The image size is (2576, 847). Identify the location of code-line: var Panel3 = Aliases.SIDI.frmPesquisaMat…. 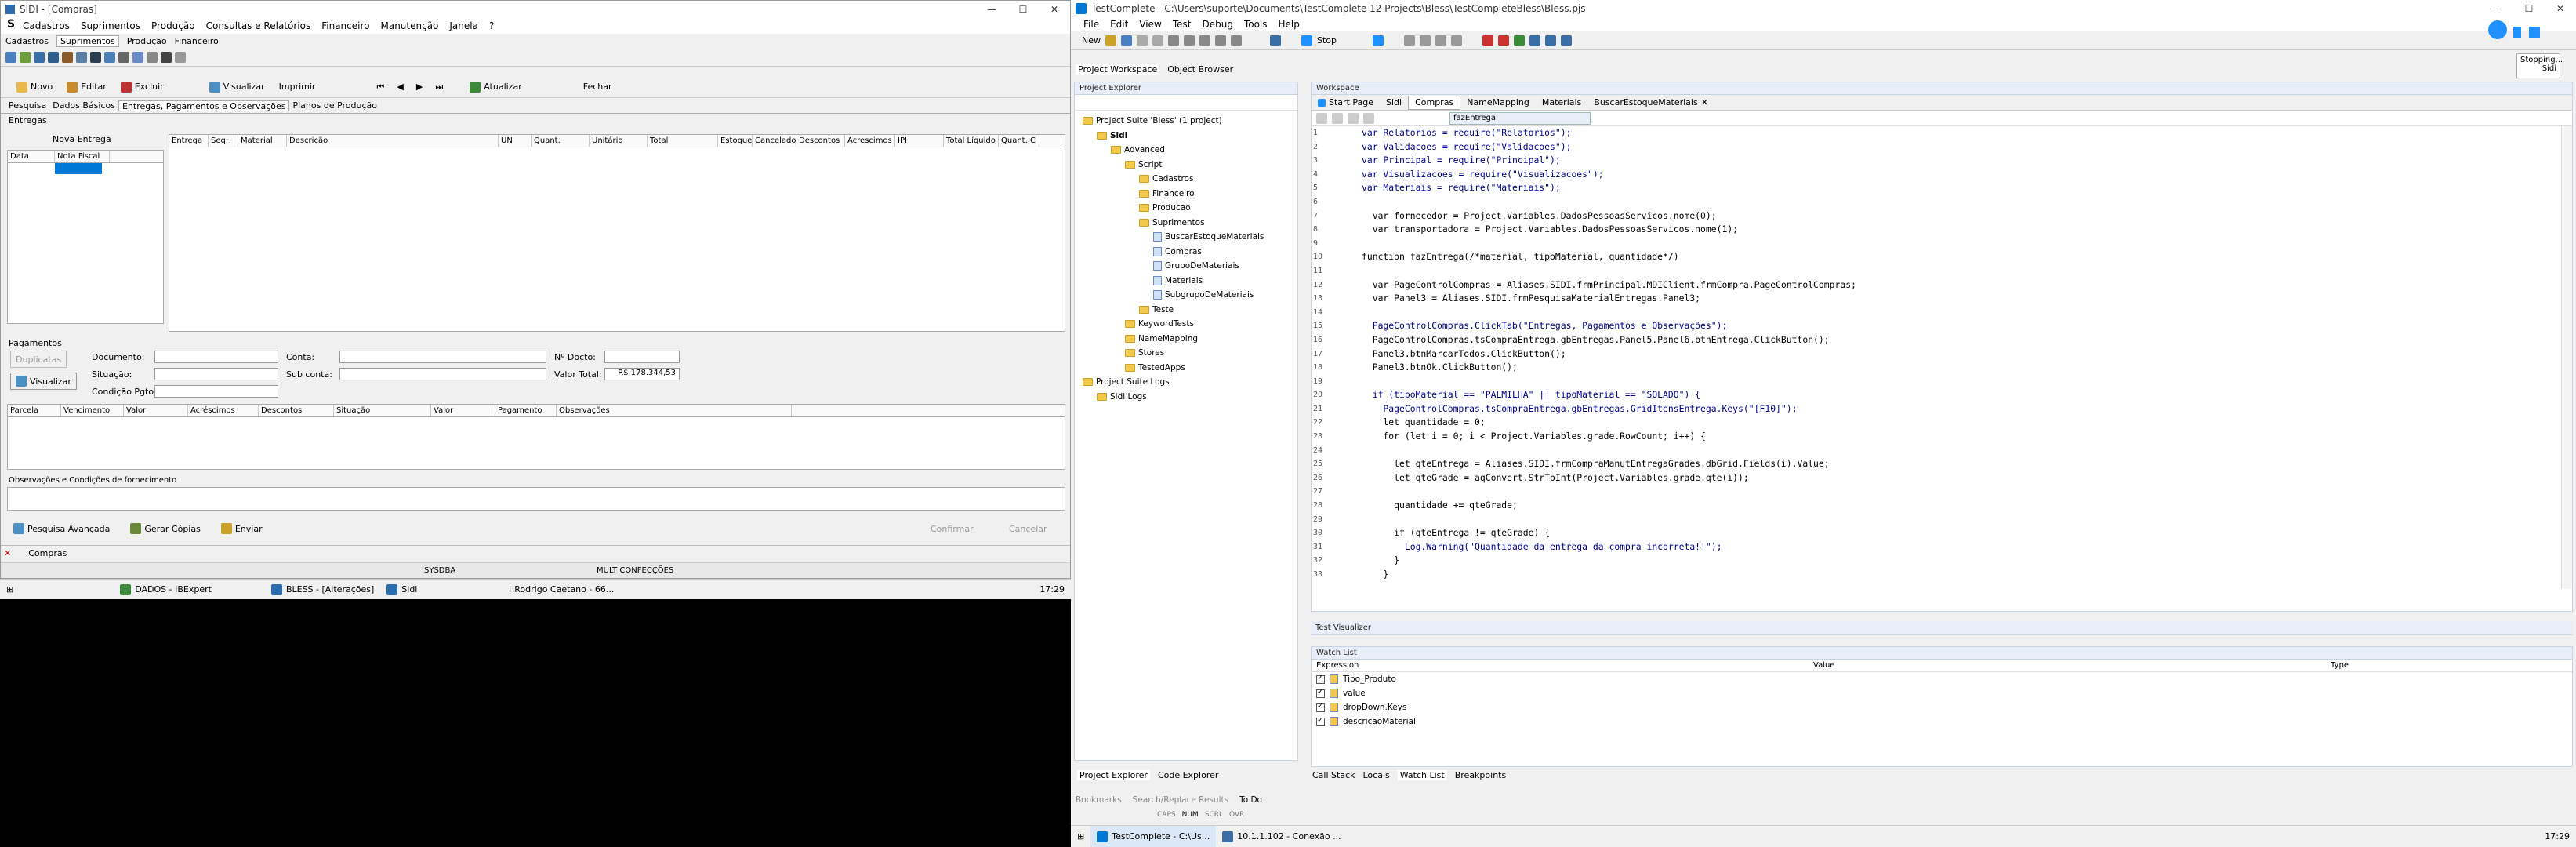
(1609, 299).